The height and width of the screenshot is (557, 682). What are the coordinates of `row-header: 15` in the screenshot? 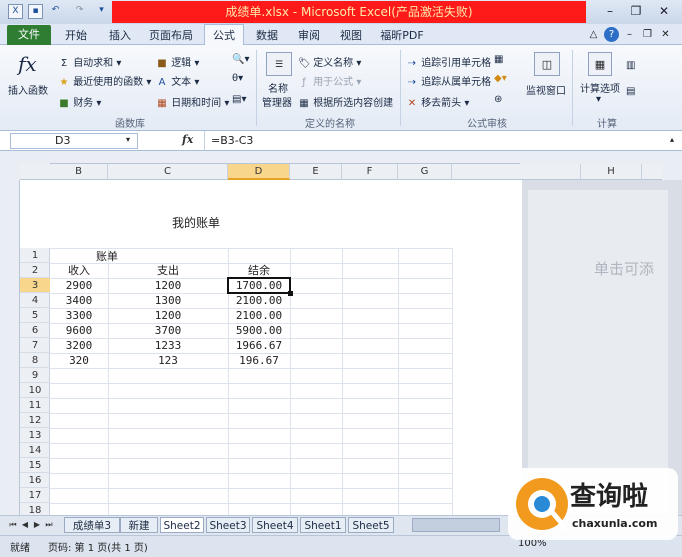 It's located at (35, 465).